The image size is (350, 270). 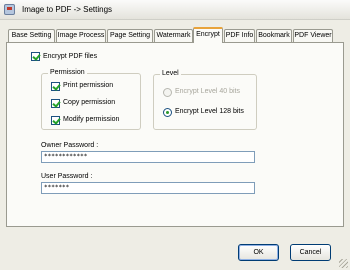 What do you see at coordinates (81, 35) in the screenshot?
I see `tab-image-process: Image Process` at bounding box center [81, 35].